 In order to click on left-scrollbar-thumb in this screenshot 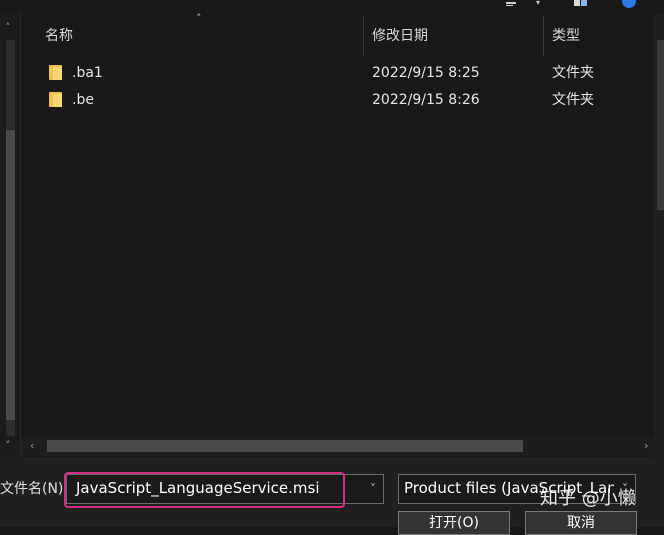, I will do `click(10, 275)`.